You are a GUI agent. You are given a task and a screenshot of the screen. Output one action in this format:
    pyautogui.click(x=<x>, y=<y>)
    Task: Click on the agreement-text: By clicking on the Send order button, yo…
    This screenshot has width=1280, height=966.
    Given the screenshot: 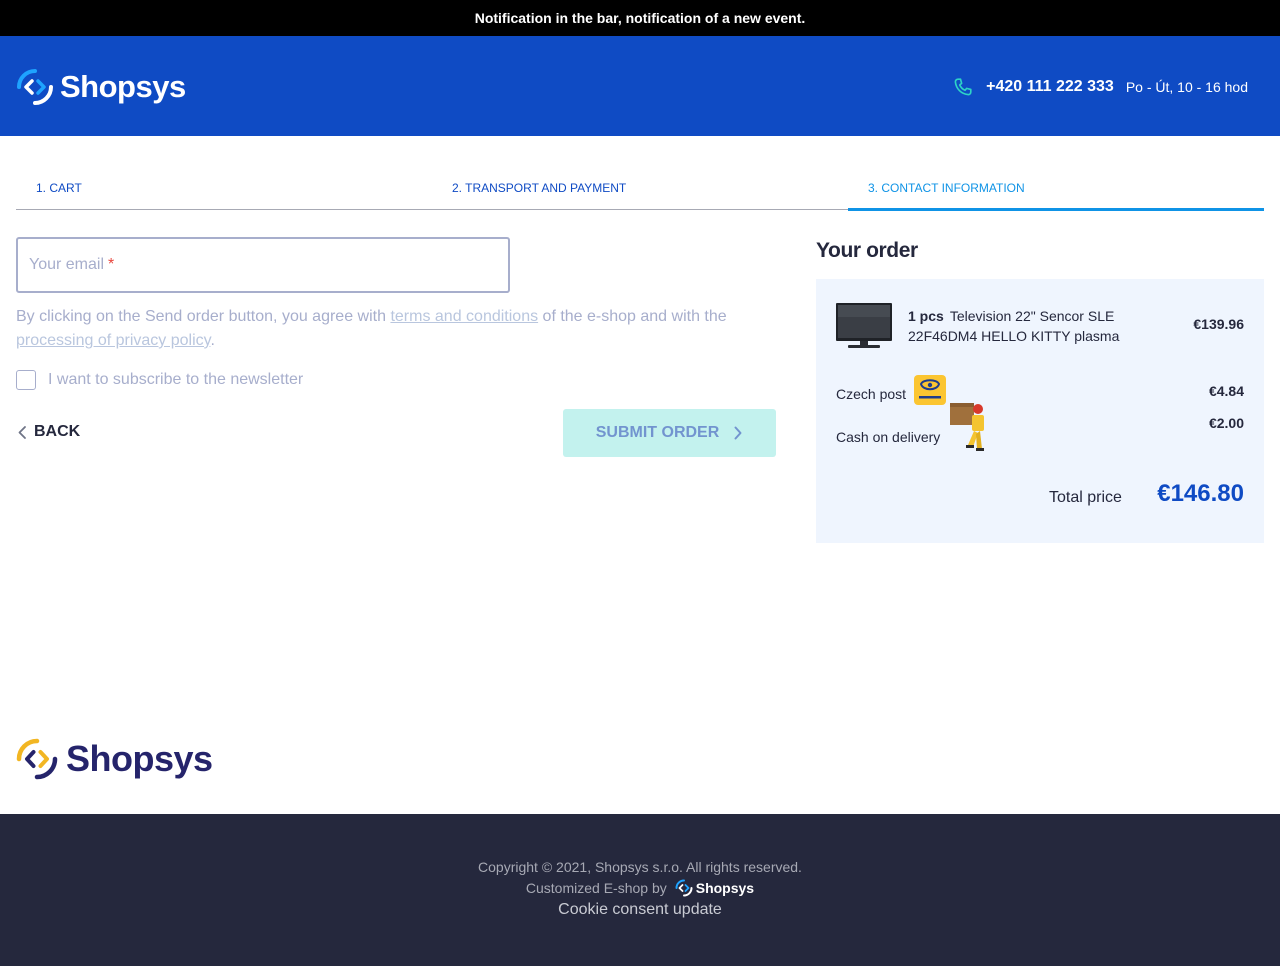 What is the action you would take?
    pyautogui.click(x=371, y=328)
    